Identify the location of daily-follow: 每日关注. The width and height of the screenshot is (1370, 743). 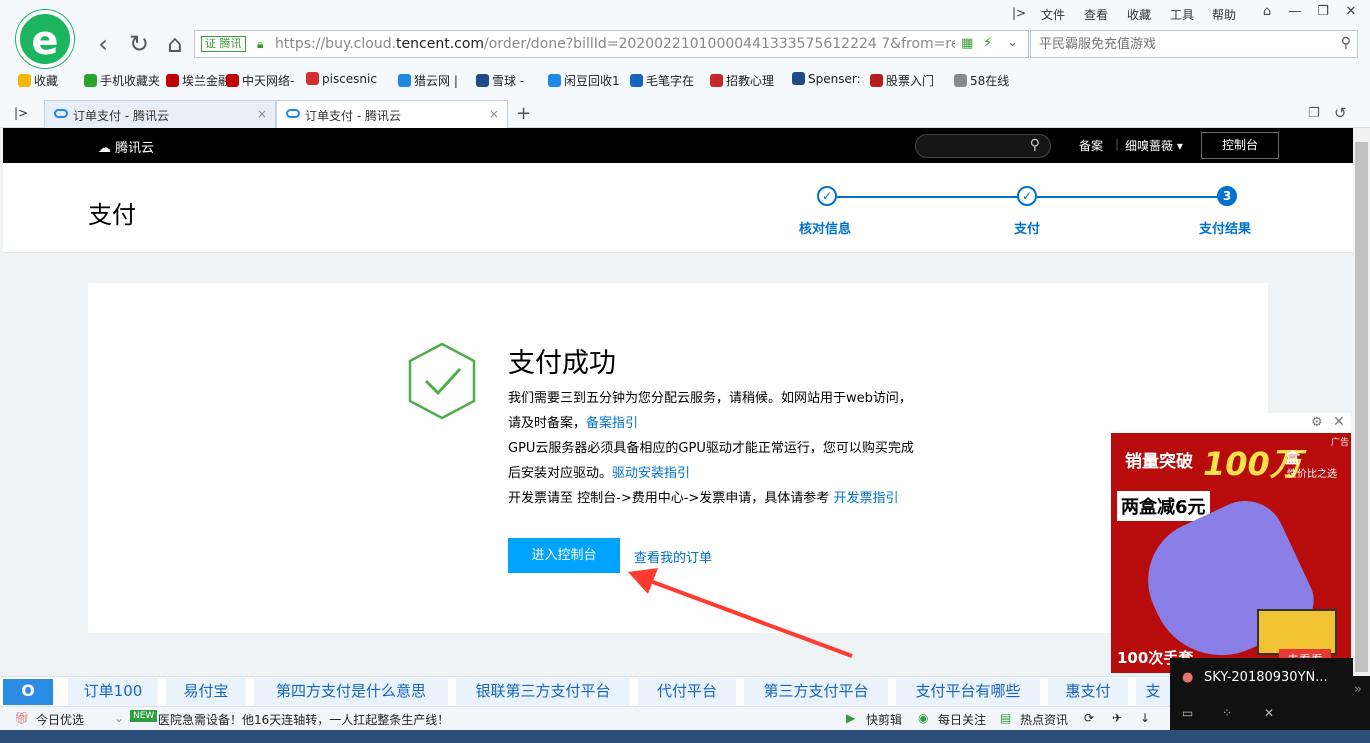
(962, 719).